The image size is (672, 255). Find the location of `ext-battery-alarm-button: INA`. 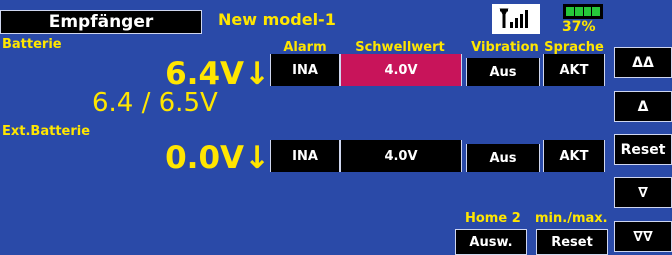

ext-battery-alarm-button: INA is located at coordinates (305, 156).